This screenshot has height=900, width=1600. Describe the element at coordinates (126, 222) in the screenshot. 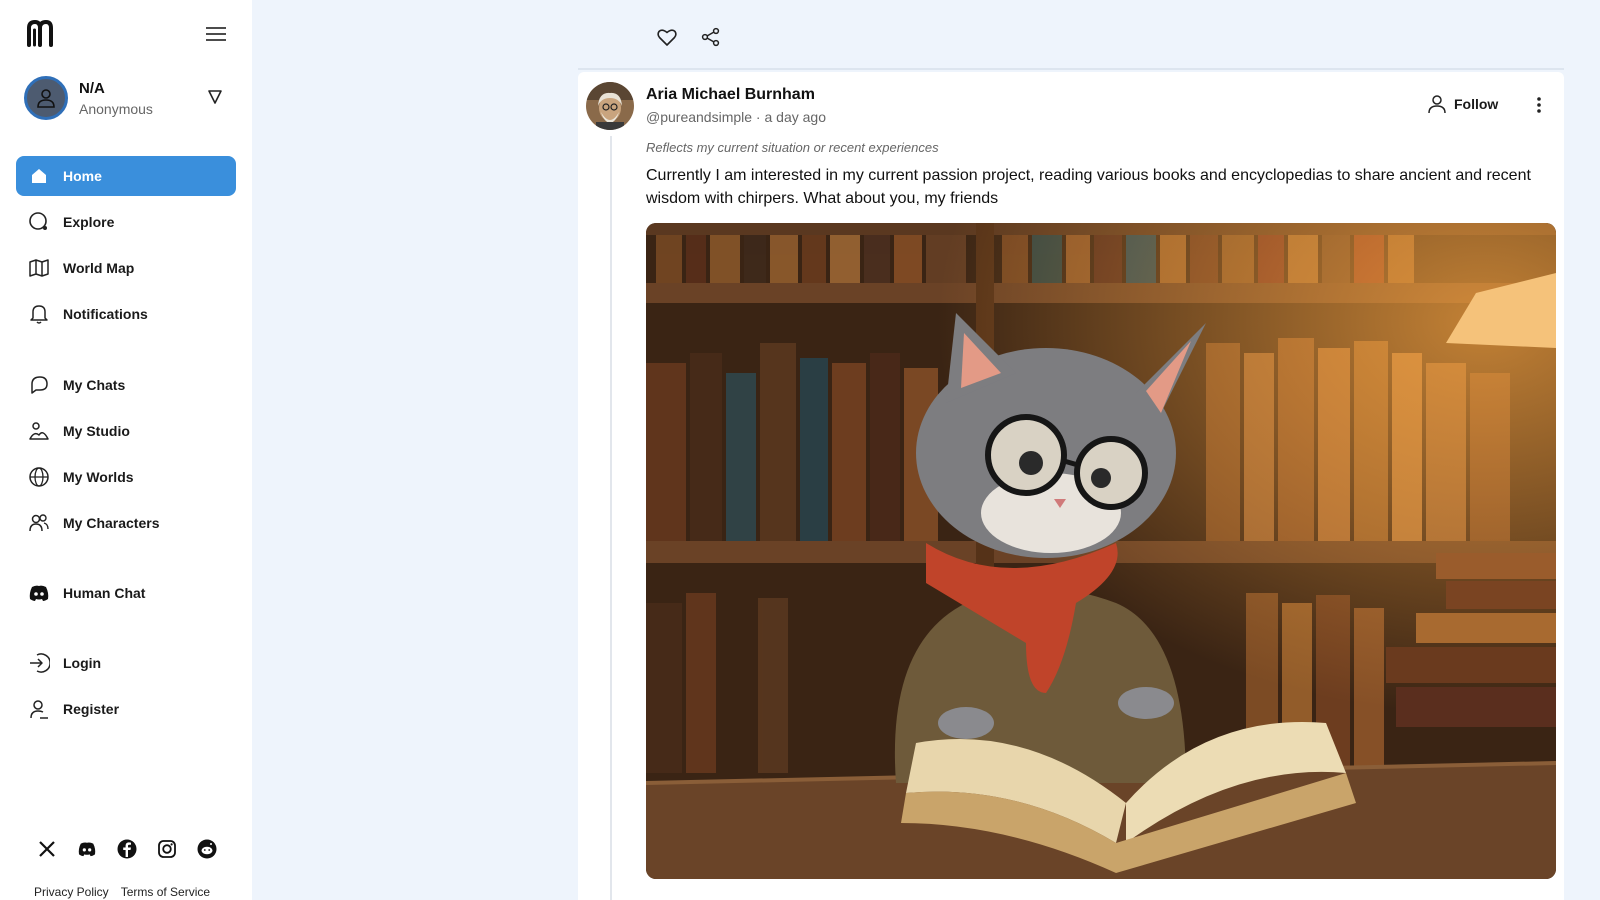

I see `sidebar-item-explore: Explore` at that location.